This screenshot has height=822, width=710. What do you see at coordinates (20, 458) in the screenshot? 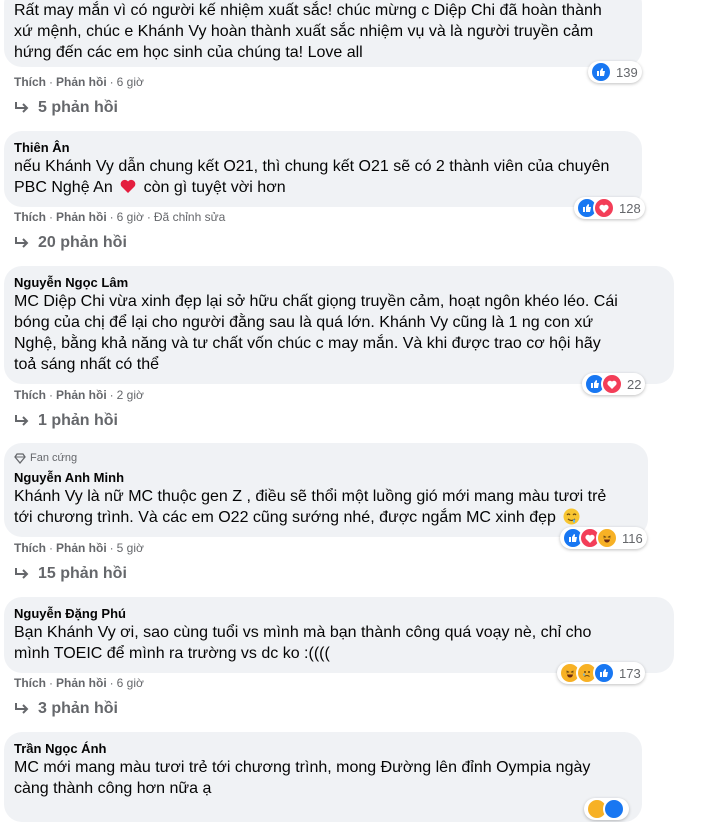
I see `diamond-icon` at bounding box center [20, 458].